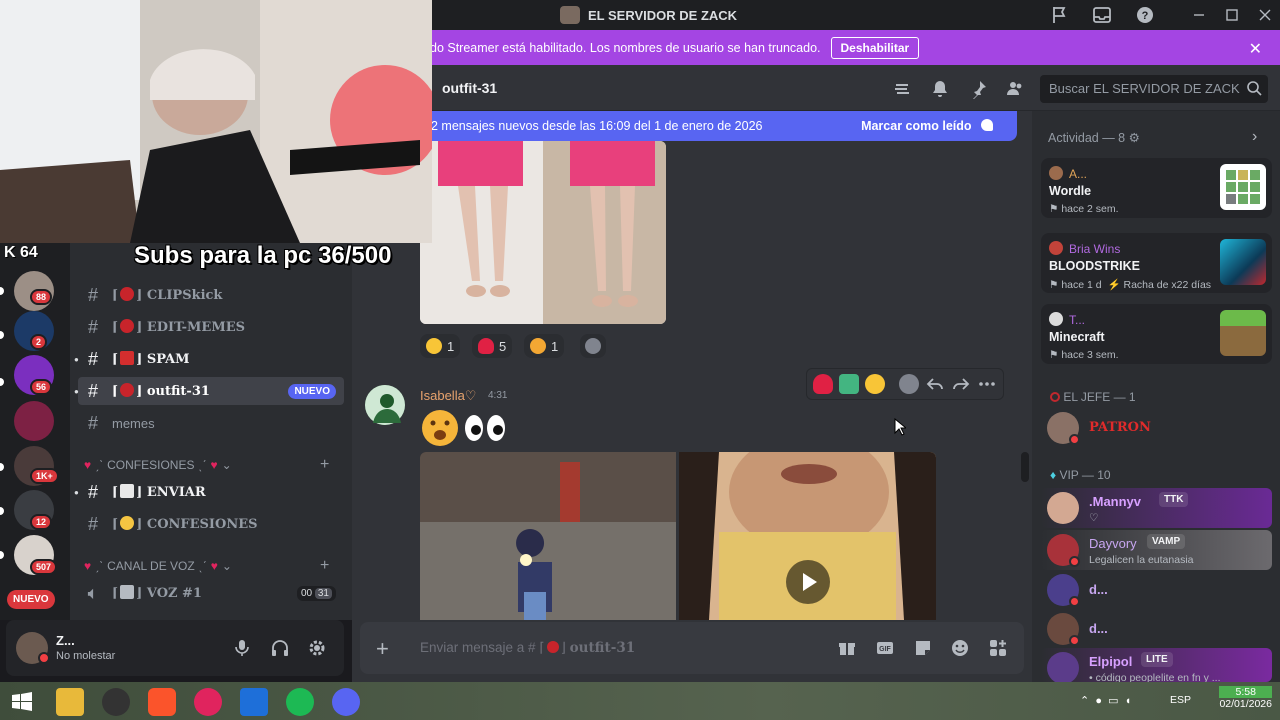 This screenshot has width=1280, height=720. I want to click on message-actions-bar, so click(905, 384).